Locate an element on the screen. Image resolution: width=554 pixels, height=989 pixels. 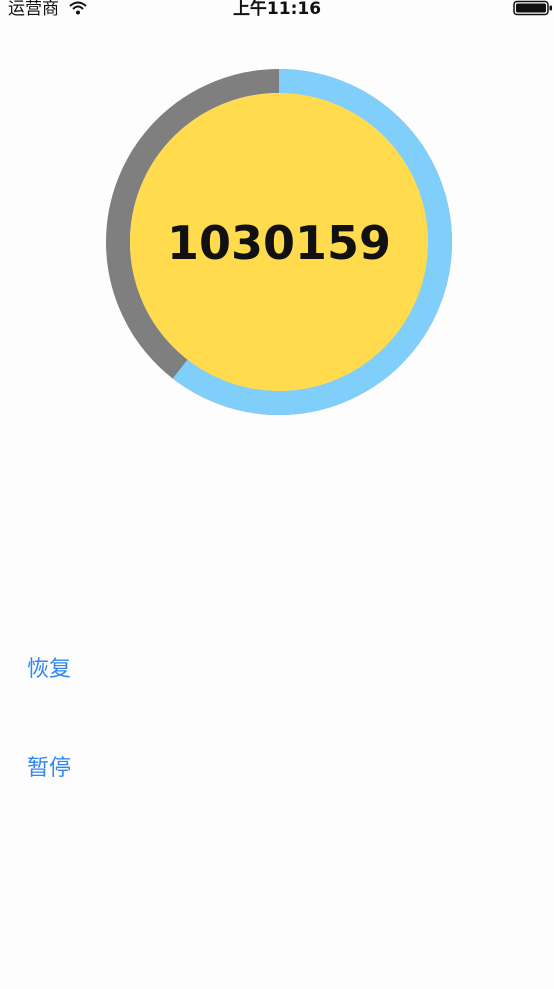
resume-button: 恢复 is located at coordinates (49, 670).